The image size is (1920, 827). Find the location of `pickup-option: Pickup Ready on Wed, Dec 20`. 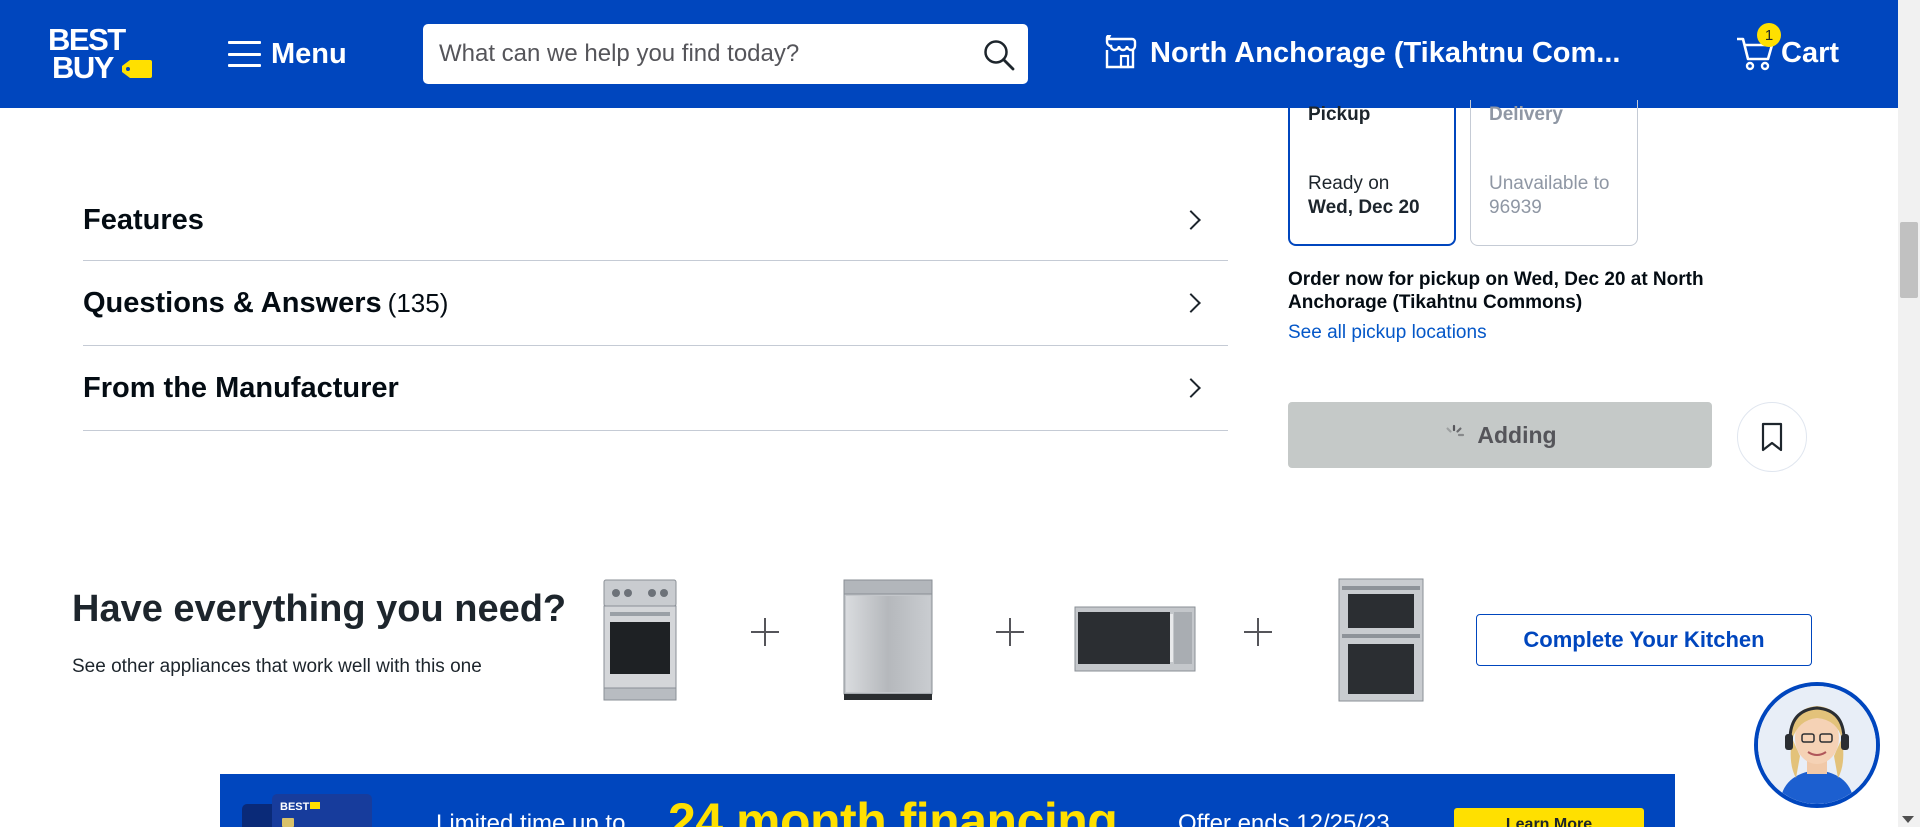

pickup-option: Pickup Ready on Wed, Dec 20 is located at coordinates (1372, 173).